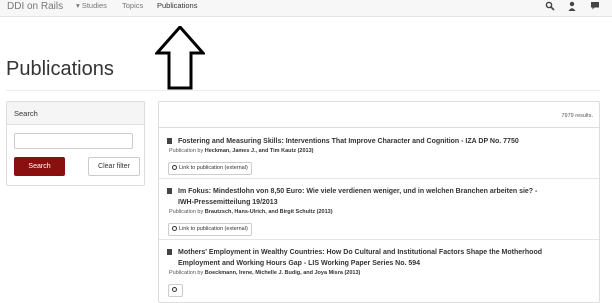 This screenshot has width=612, height=303. Describe the element at coordinates (303, 90) in the screenshot. I see `title-divider` at that location.